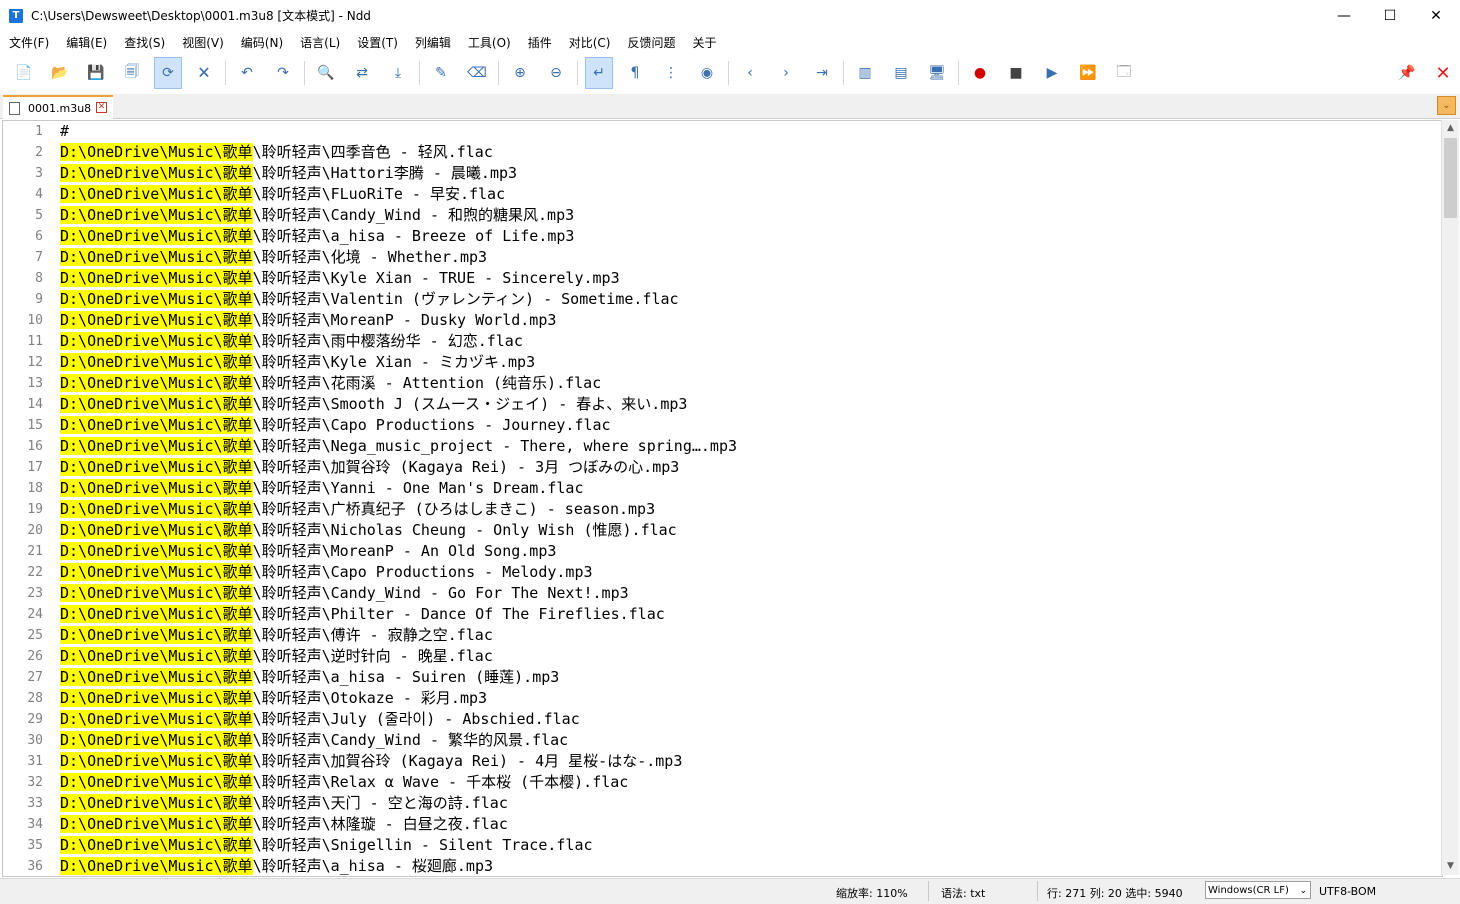 Image resolution: width=1460 pixels, height=904 pixels. I want to click on menu-compare: 对比(C), so click(589, 42).